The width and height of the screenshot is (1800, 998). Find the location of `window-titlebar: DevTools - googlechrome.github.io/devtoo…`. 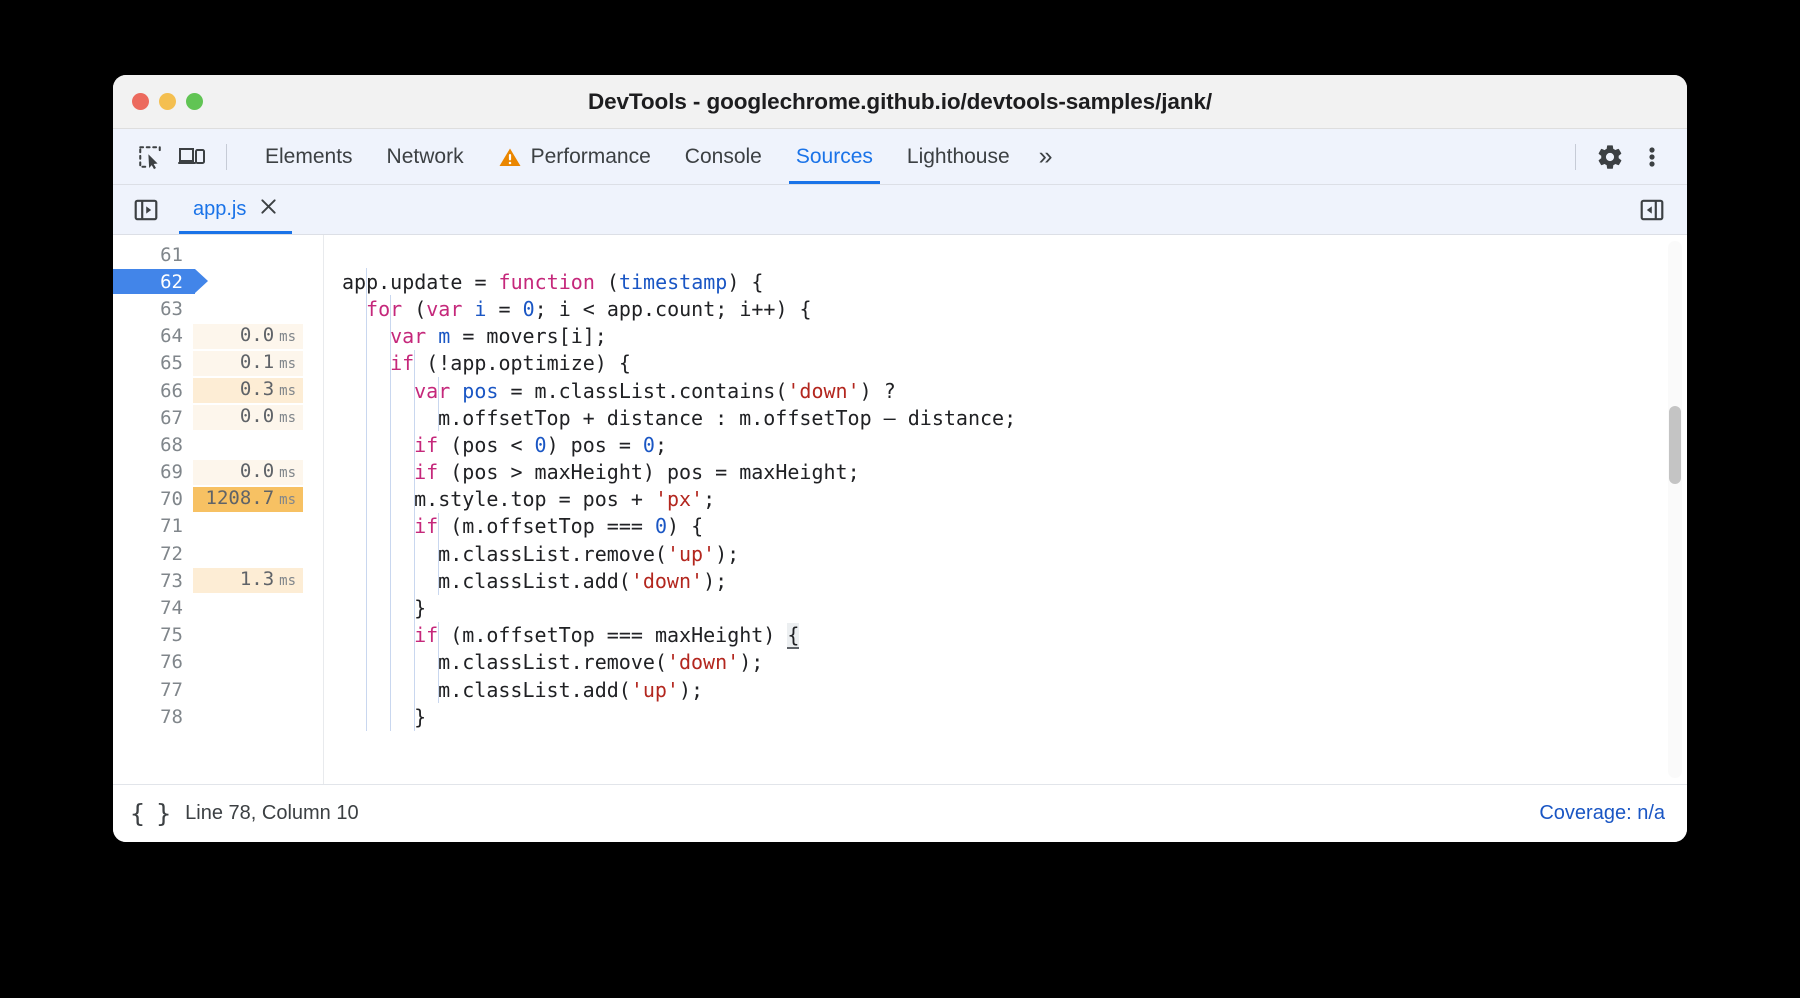

window-titlebar: DevTools - googlechrome.github.io/devtoo… is located at coordinates (900, 102).